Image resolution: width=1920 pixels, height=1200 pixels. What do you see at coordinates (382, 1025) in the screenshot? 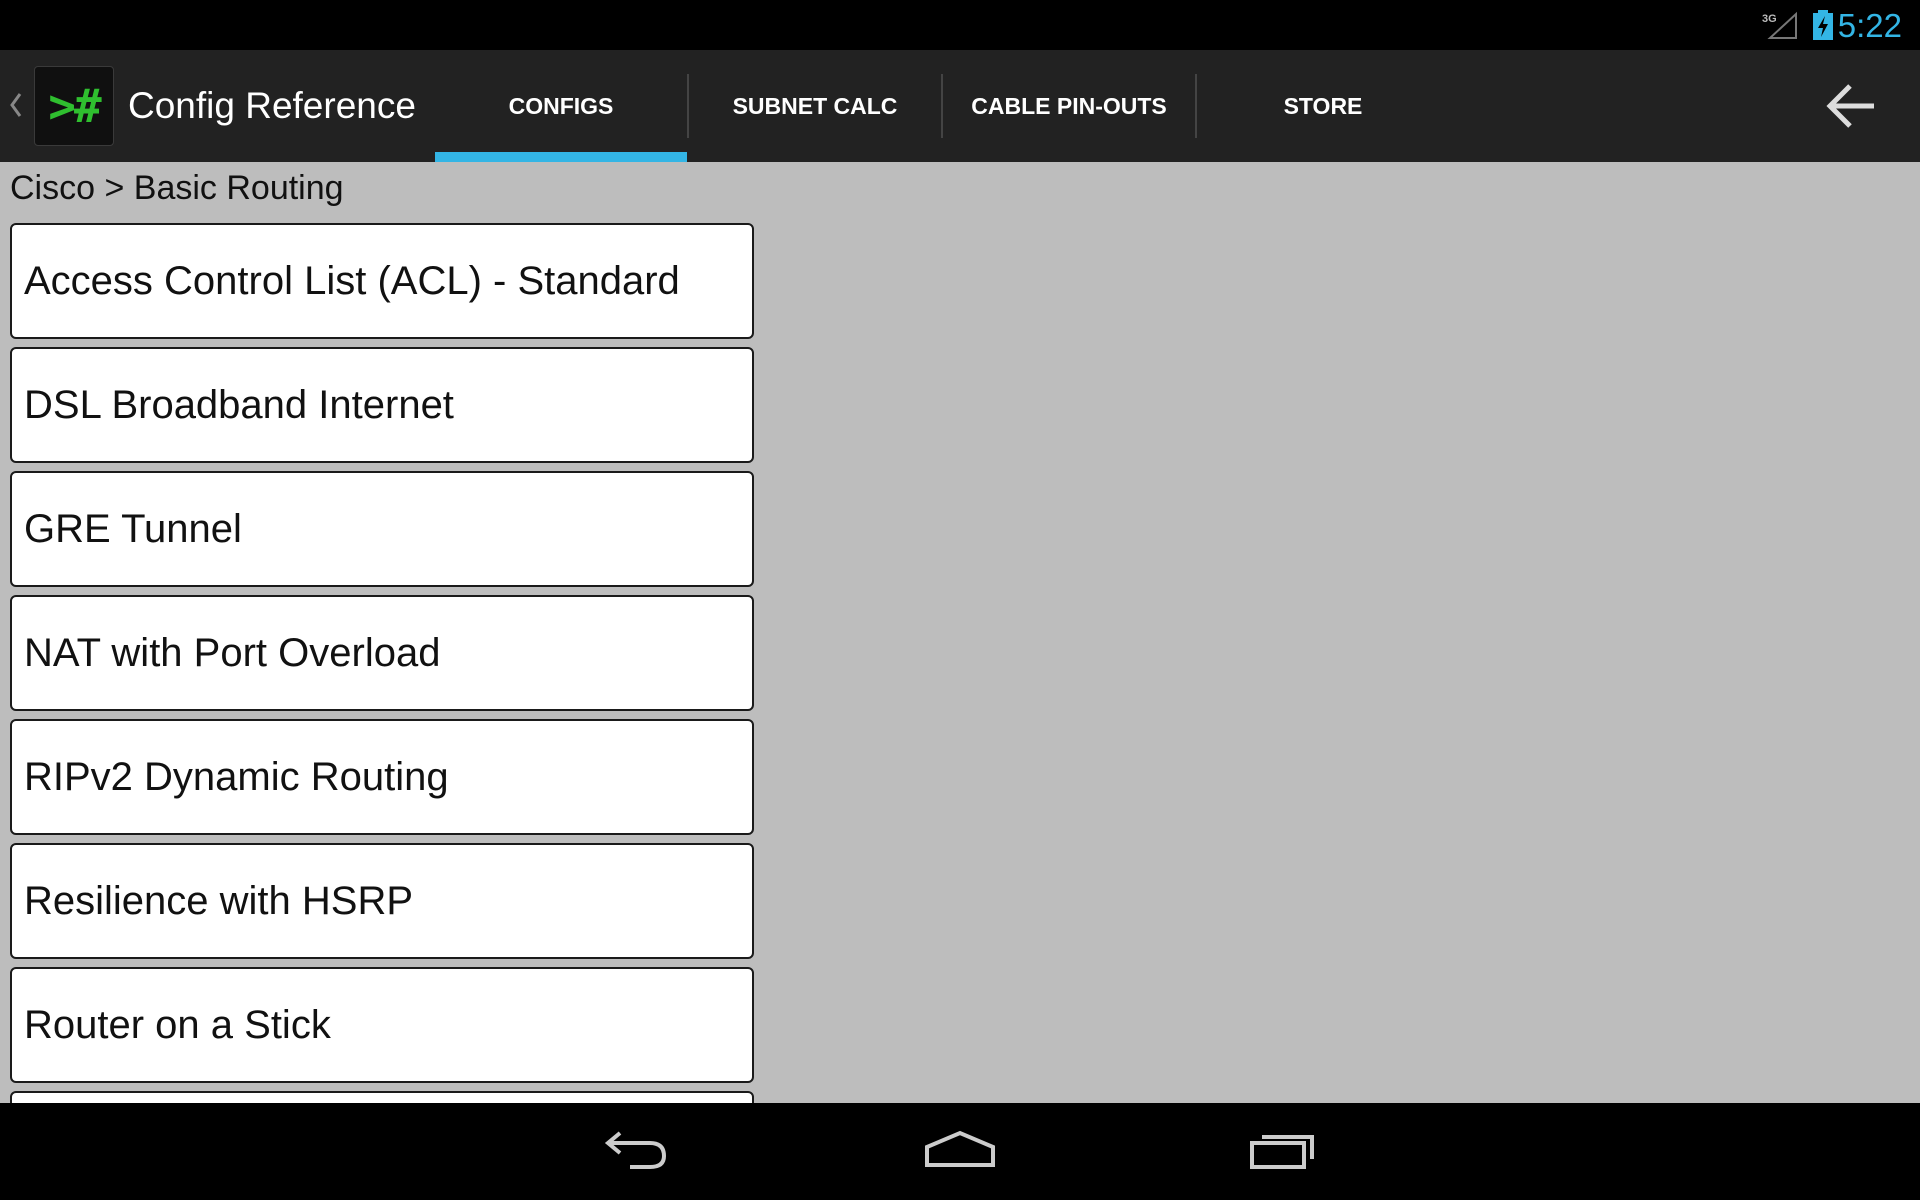
I see `list-item: Router on a Stick` at bounding box center [382, 1025].